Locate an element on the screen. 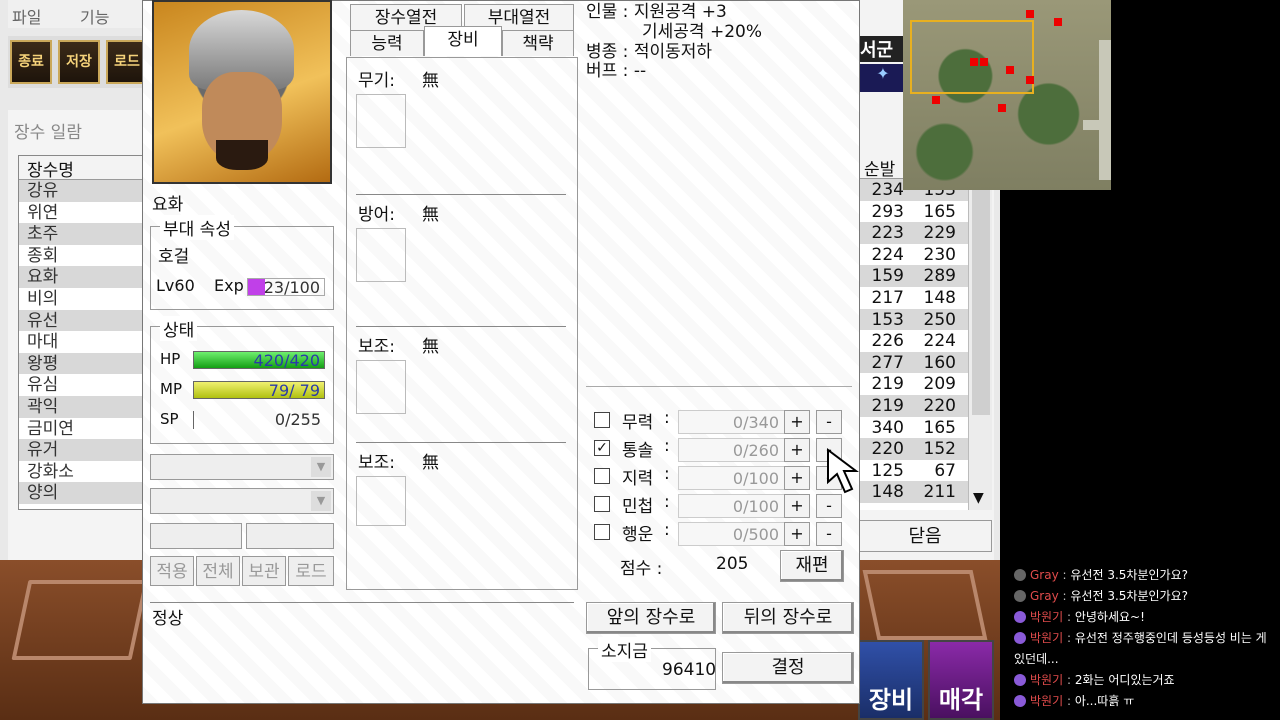 The width and height of the screenshot is (1280, 720). list-scrollbar: ▼ is located at coordinates (980, 332).